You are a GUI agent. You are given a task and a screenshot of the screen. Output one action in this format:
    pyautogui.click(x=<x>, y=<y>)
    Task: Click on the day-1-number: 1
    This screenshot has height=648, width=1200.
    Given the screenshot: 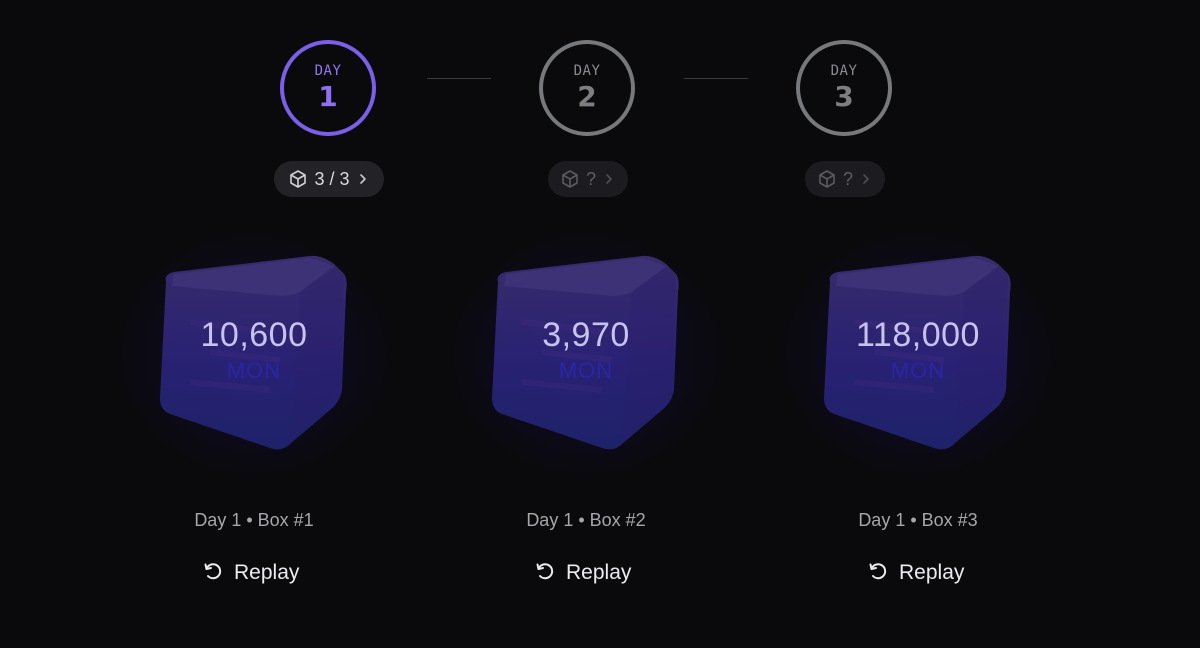 What is the action you would take?
    pyautogui.click(x=328, y=96)
    